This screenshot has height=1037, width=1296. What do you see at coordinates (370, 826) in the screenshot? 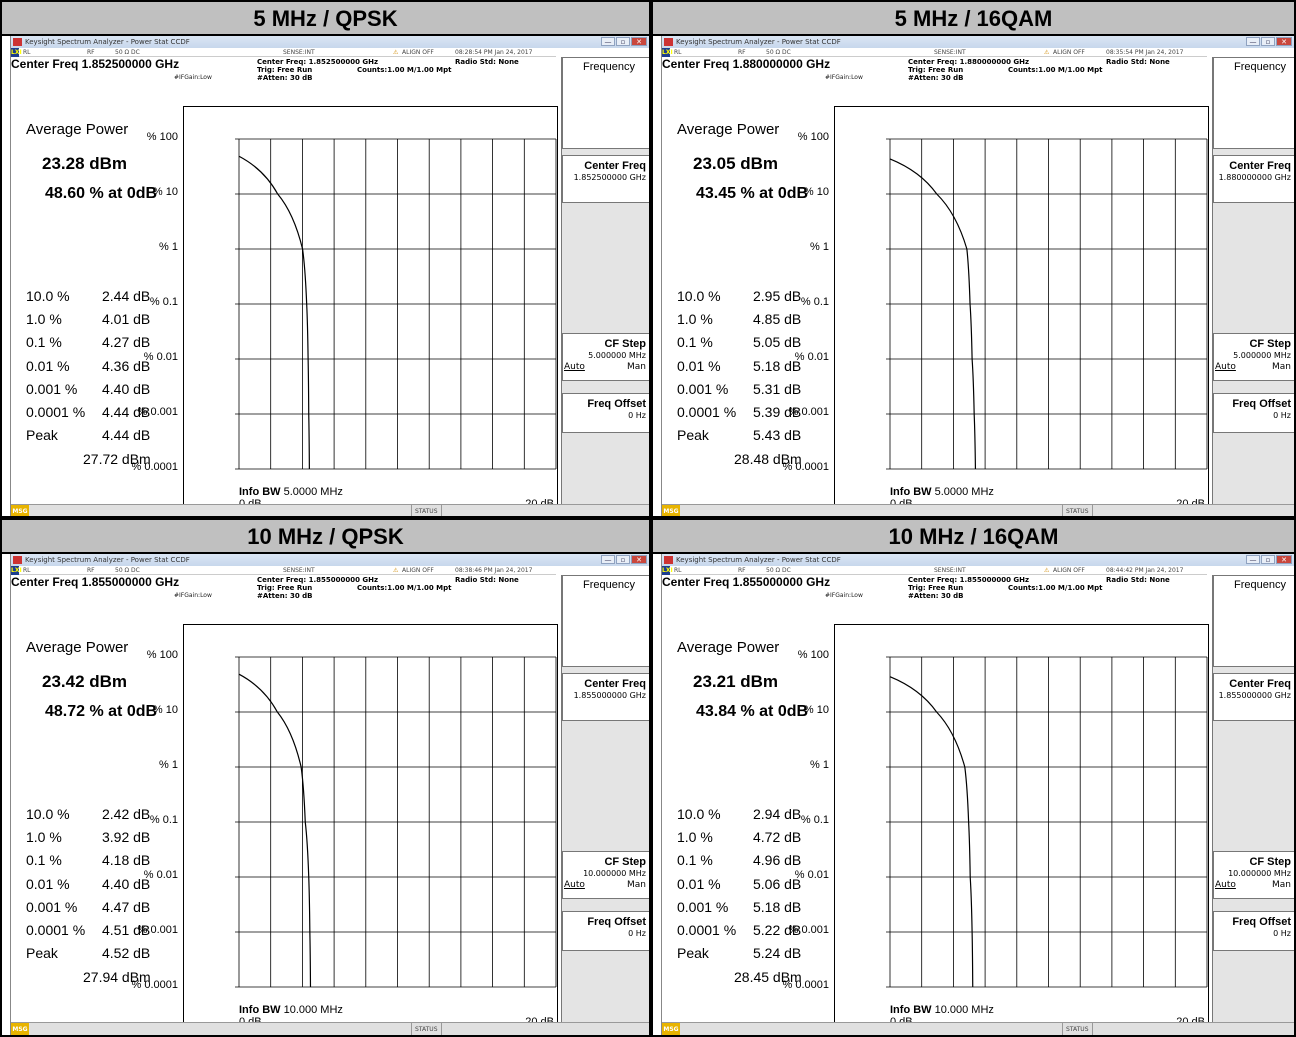
I see `ccdf-plot: 0 dB 20 dB` at bounding box center [370, 826].